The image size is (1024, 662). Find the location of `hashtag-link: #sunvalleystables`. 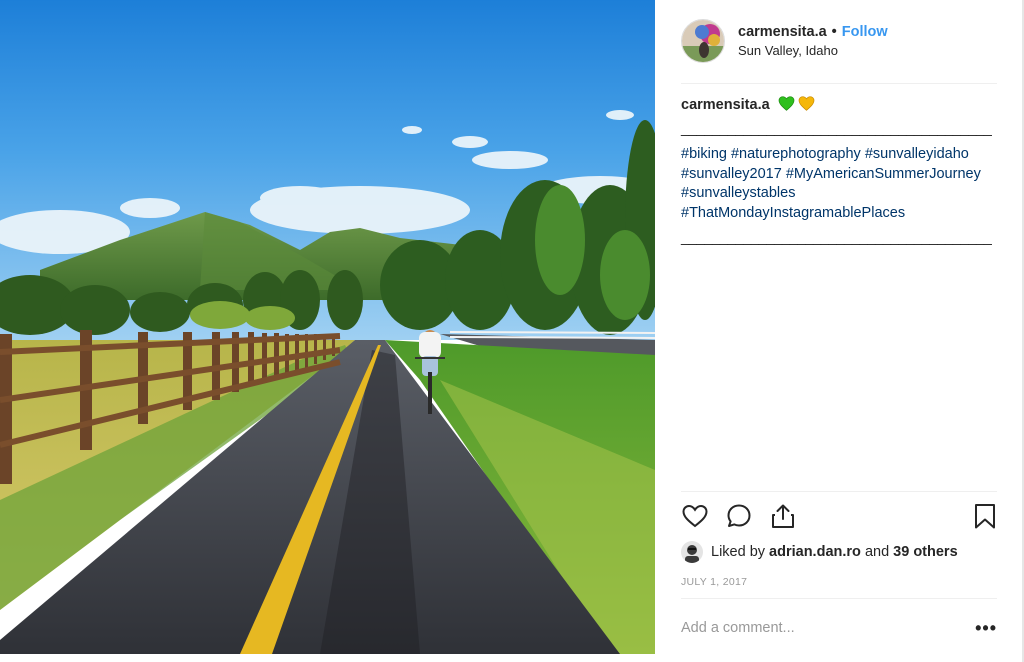

hashtag-link: #sunvalleystables is located at coordinates (738, 193).